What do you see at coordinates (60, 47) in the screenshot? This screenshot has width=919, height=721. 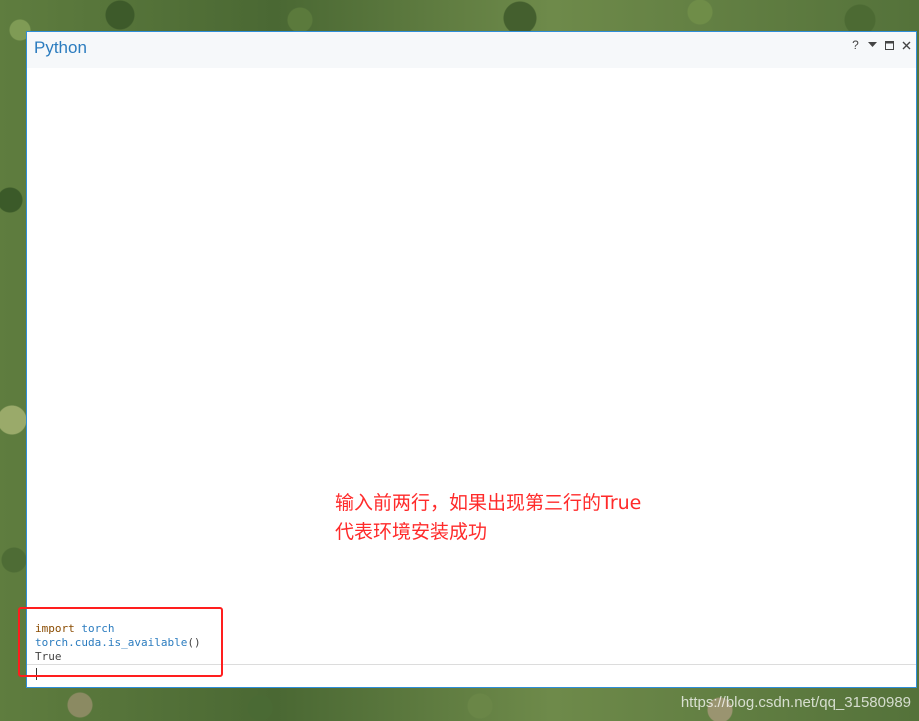 I see `window-title: Python` at bounding box center [60, 47].